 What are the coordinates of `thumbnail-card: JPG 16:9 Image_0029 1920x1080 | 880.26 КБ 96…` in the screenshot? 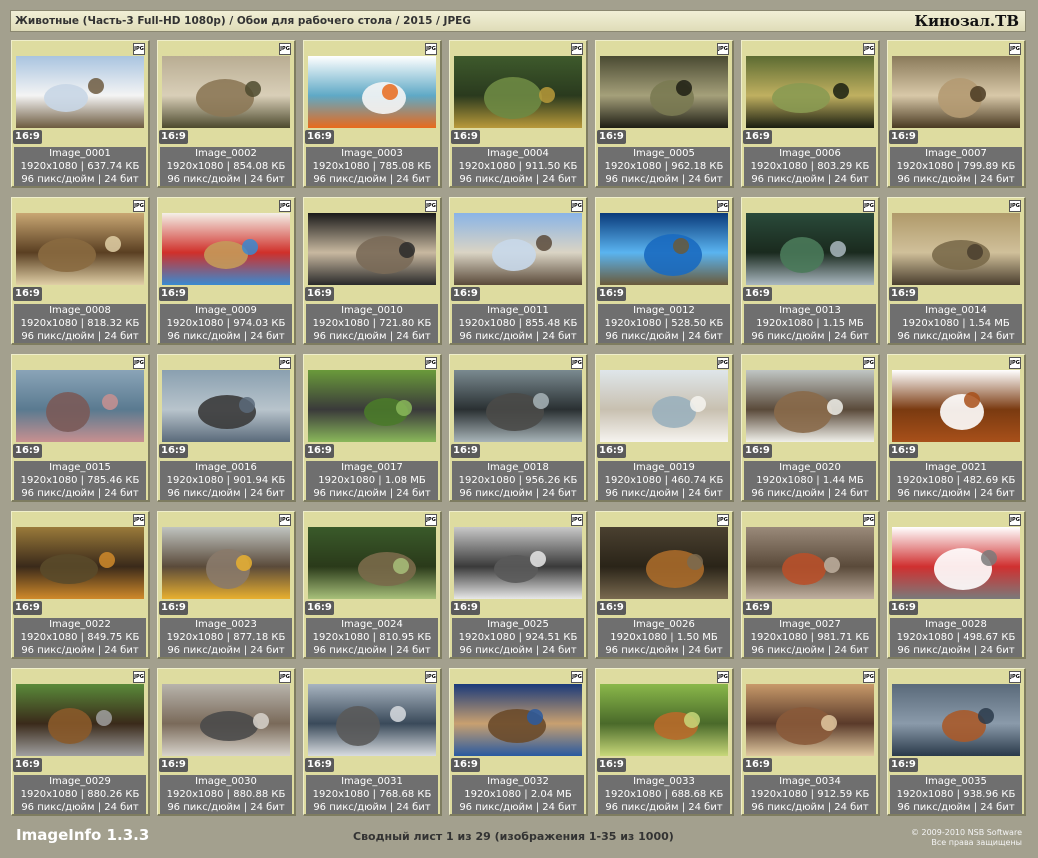 It's located at (80, 742).